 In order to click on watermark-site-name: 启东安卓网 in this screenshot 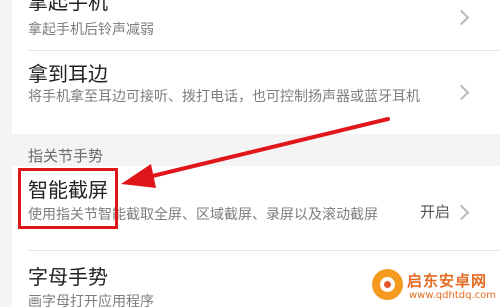, I will do `click(447, 281)`.